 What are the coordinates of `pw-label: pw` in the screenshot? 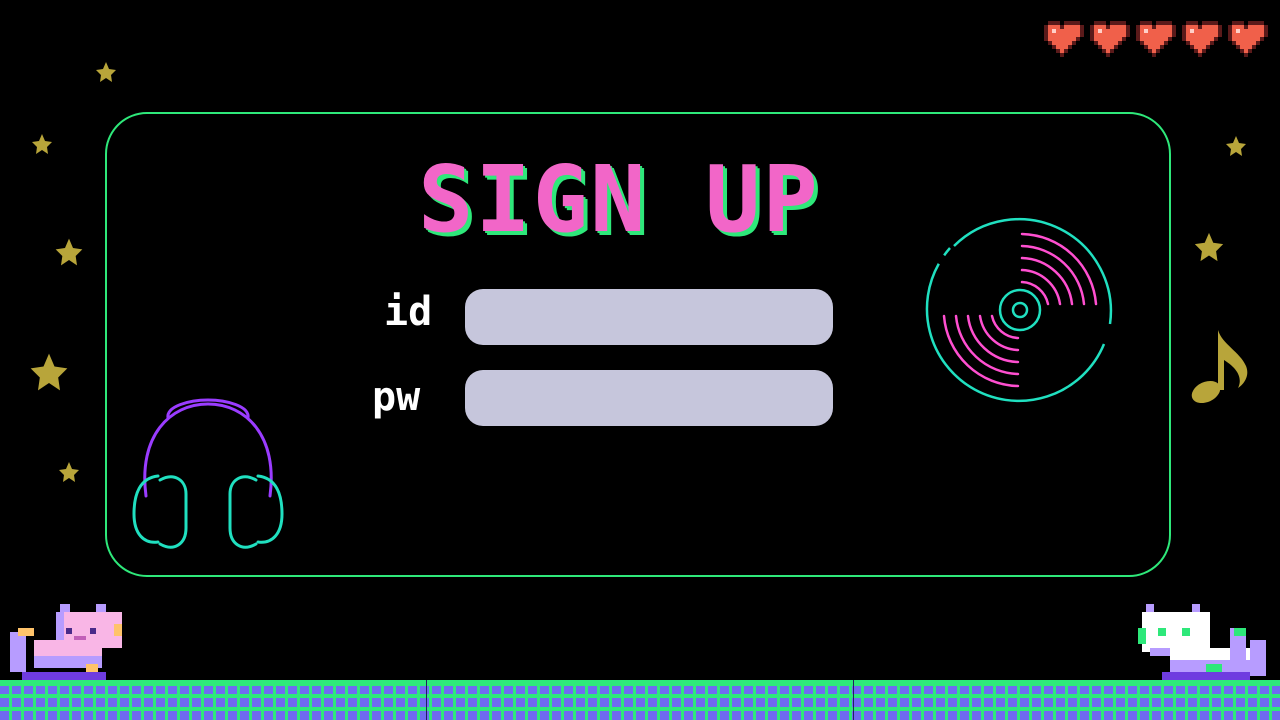 It's located at (396, 397).